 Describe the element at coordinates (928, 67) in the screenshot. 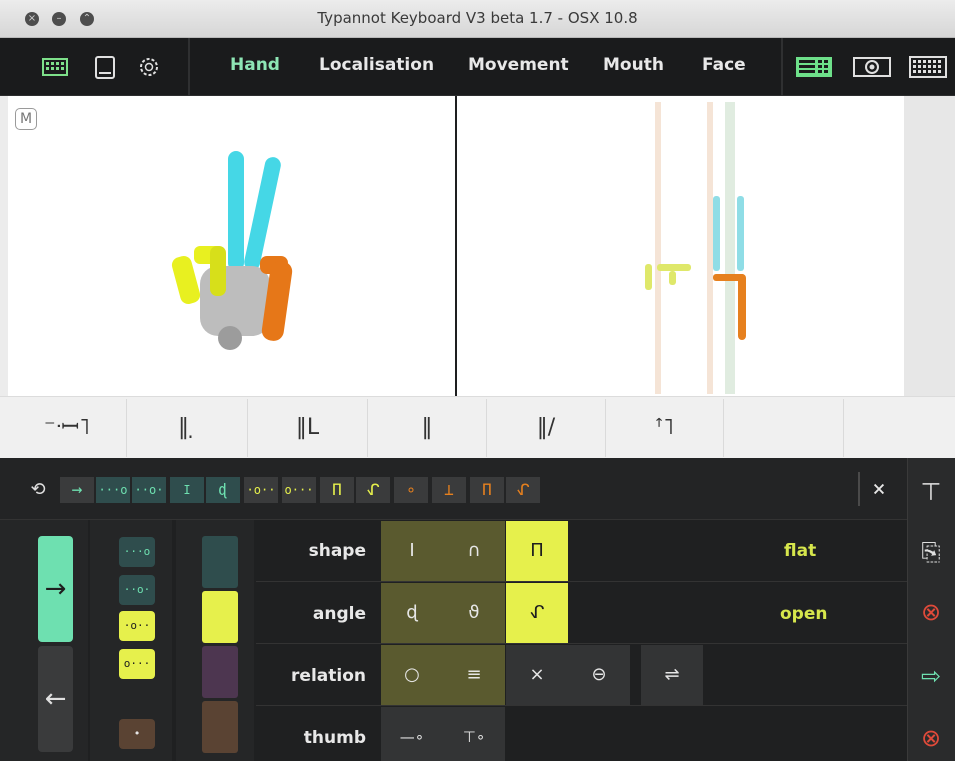

I see `grid-view-icon` at that location.